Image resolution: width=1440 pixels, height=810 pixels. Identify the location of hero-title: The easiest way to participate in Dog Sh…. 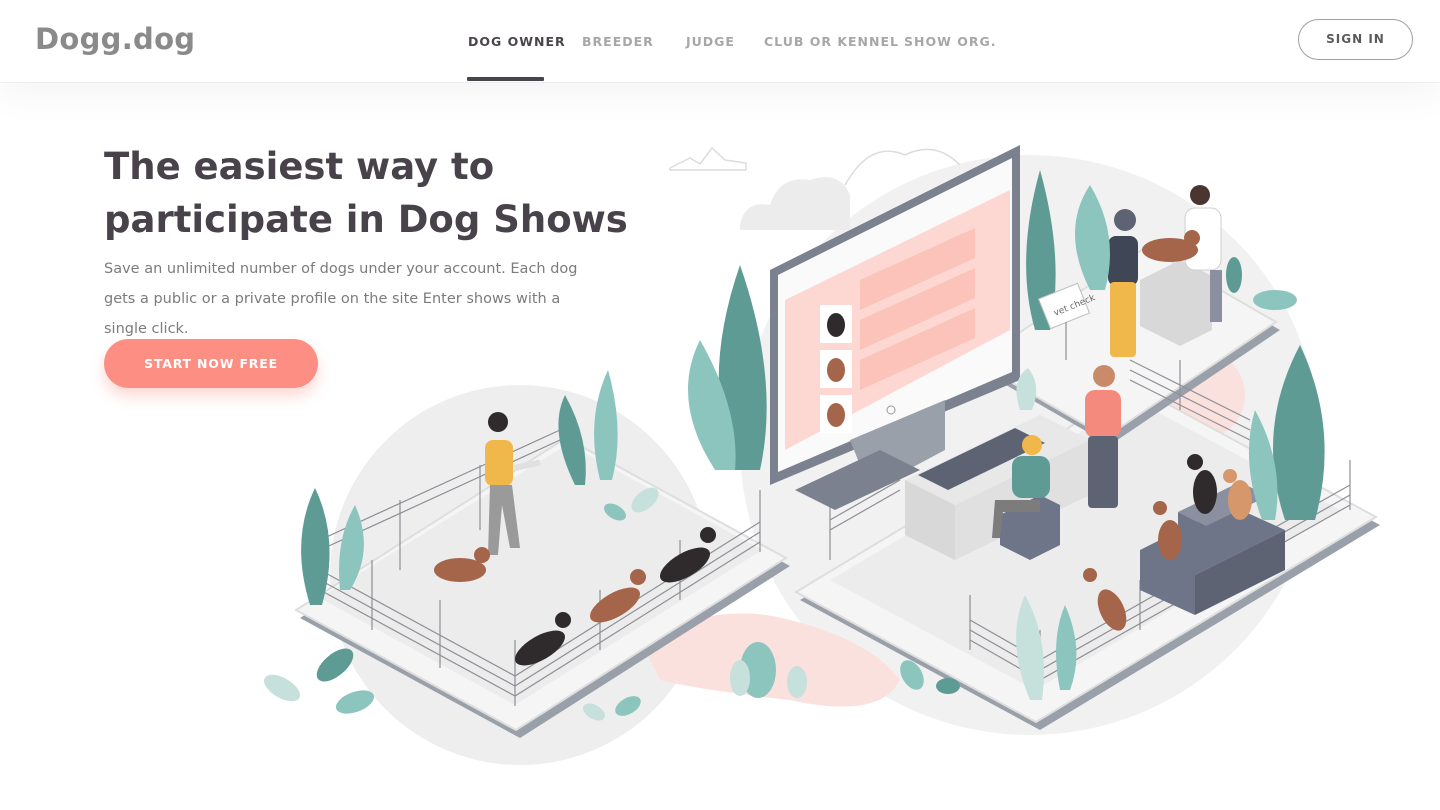
(366, 193).